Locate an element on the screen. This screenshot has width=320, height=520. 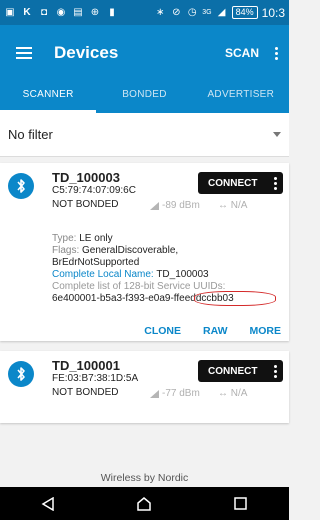
tab-bar: SCANNER BONDED ADVERTISER is located at coordinates (144, 97).